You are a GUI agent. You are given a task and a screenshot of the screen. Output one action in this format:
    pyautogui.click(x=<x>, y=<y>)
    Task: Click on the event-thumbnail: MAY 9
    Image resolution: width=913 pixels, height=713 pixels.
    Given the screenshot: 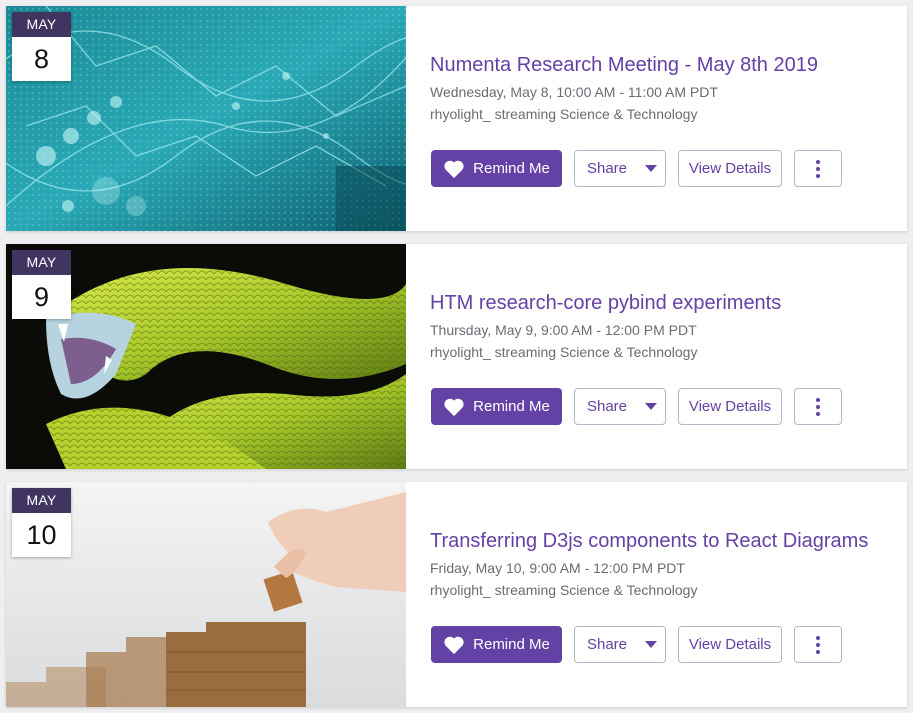 What is the action you would take?
    pyautogui.click(x=206, y=356)
    